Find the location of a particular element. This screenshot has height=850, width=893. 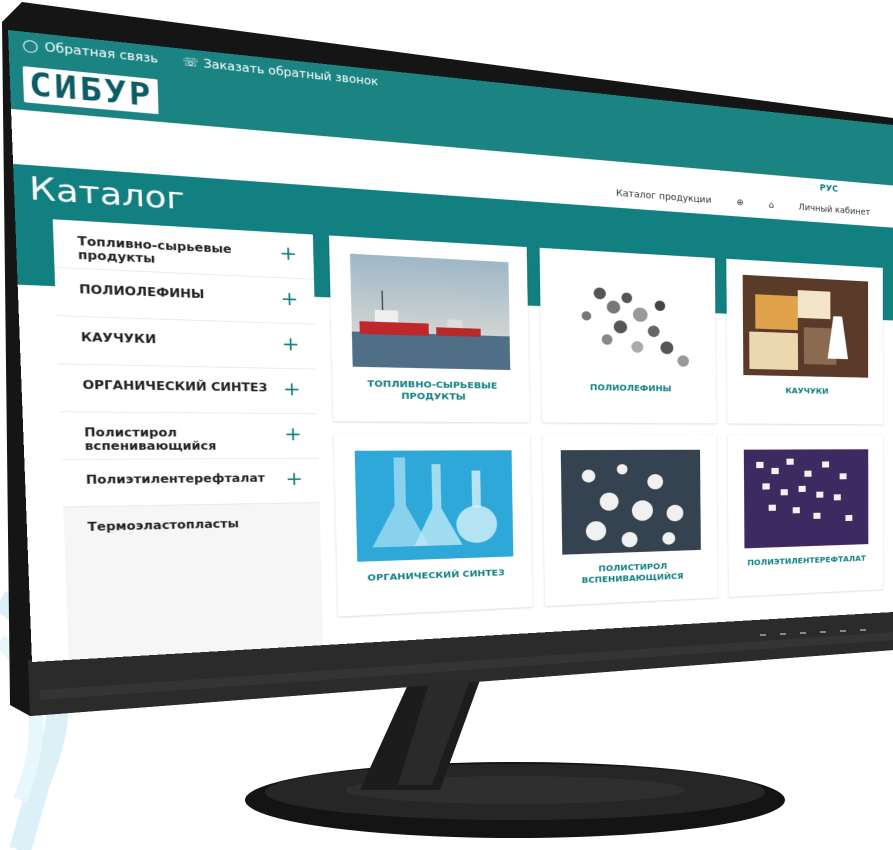

tile-label: ОРГАНИЧЕСКИЙ СИНТЕЗ is located at coordinates (436, 575).